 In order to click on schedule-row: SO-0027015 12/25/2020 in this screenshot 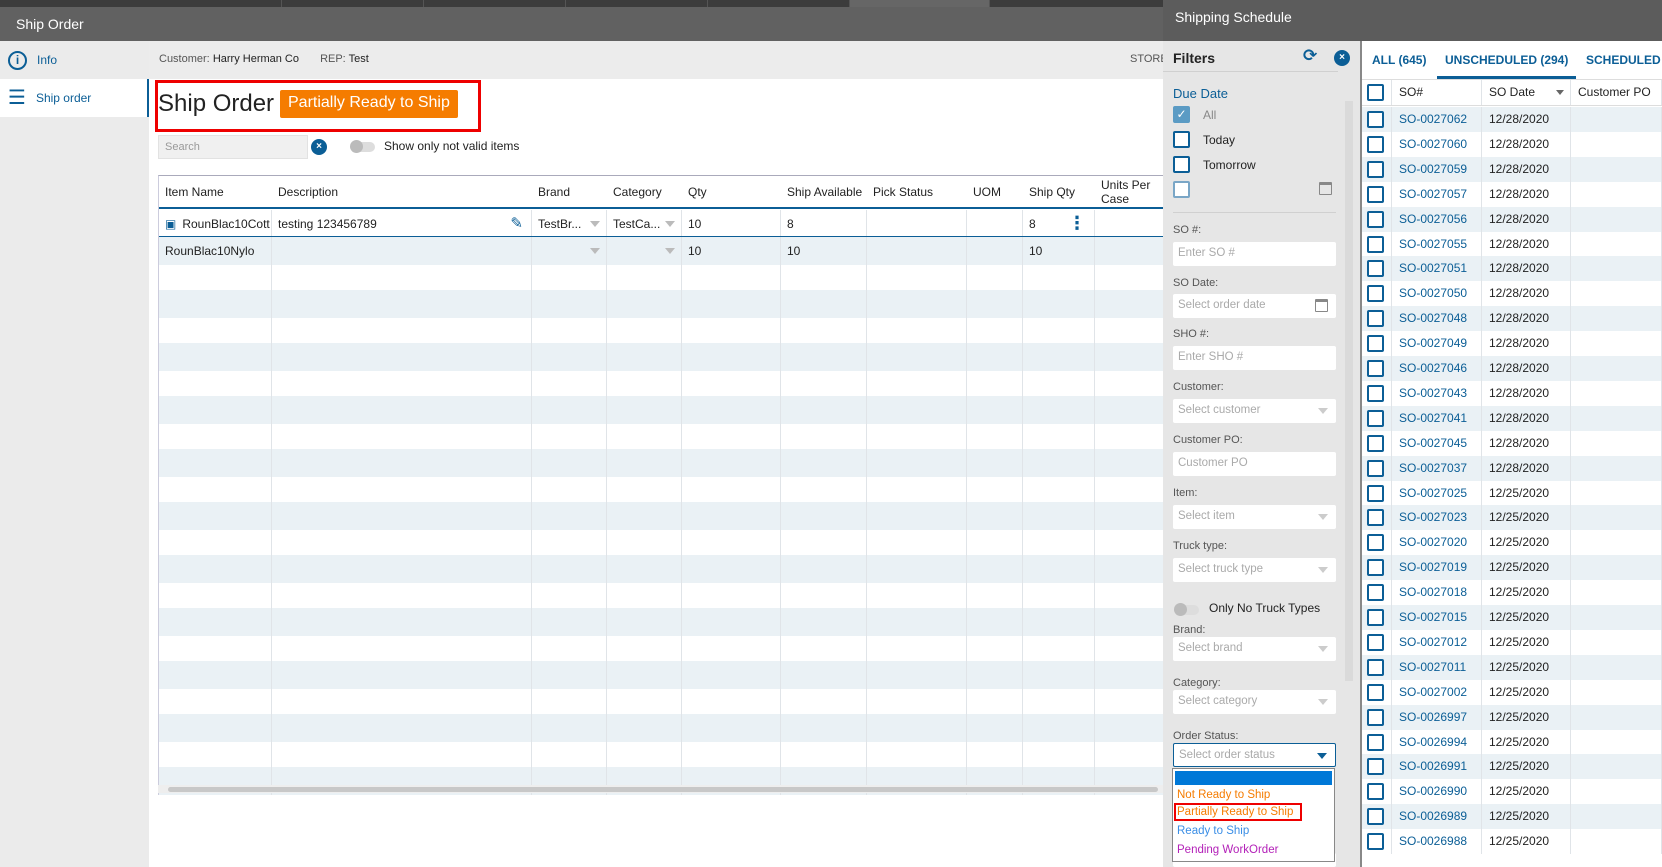, I will do `click(1512, 617)`.